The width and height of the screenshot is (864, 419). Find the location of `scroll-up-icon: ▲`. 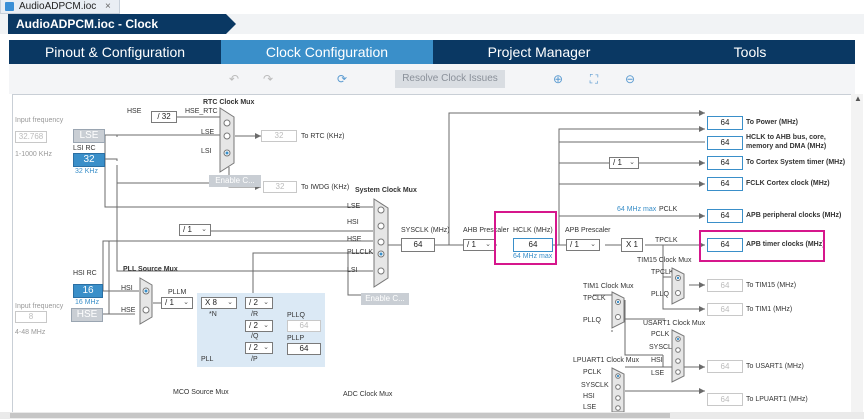

scroll-up-icon: ▲ is located at coordinates (858, 98).